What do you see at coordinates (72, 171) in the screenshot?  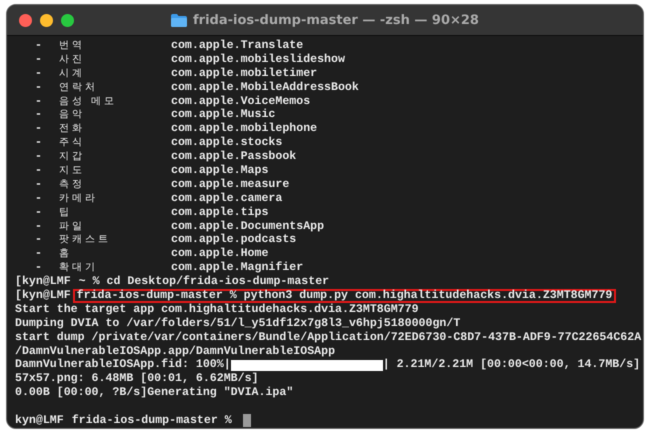 I see `app-name: 지도` at bounding box center [72, 171].